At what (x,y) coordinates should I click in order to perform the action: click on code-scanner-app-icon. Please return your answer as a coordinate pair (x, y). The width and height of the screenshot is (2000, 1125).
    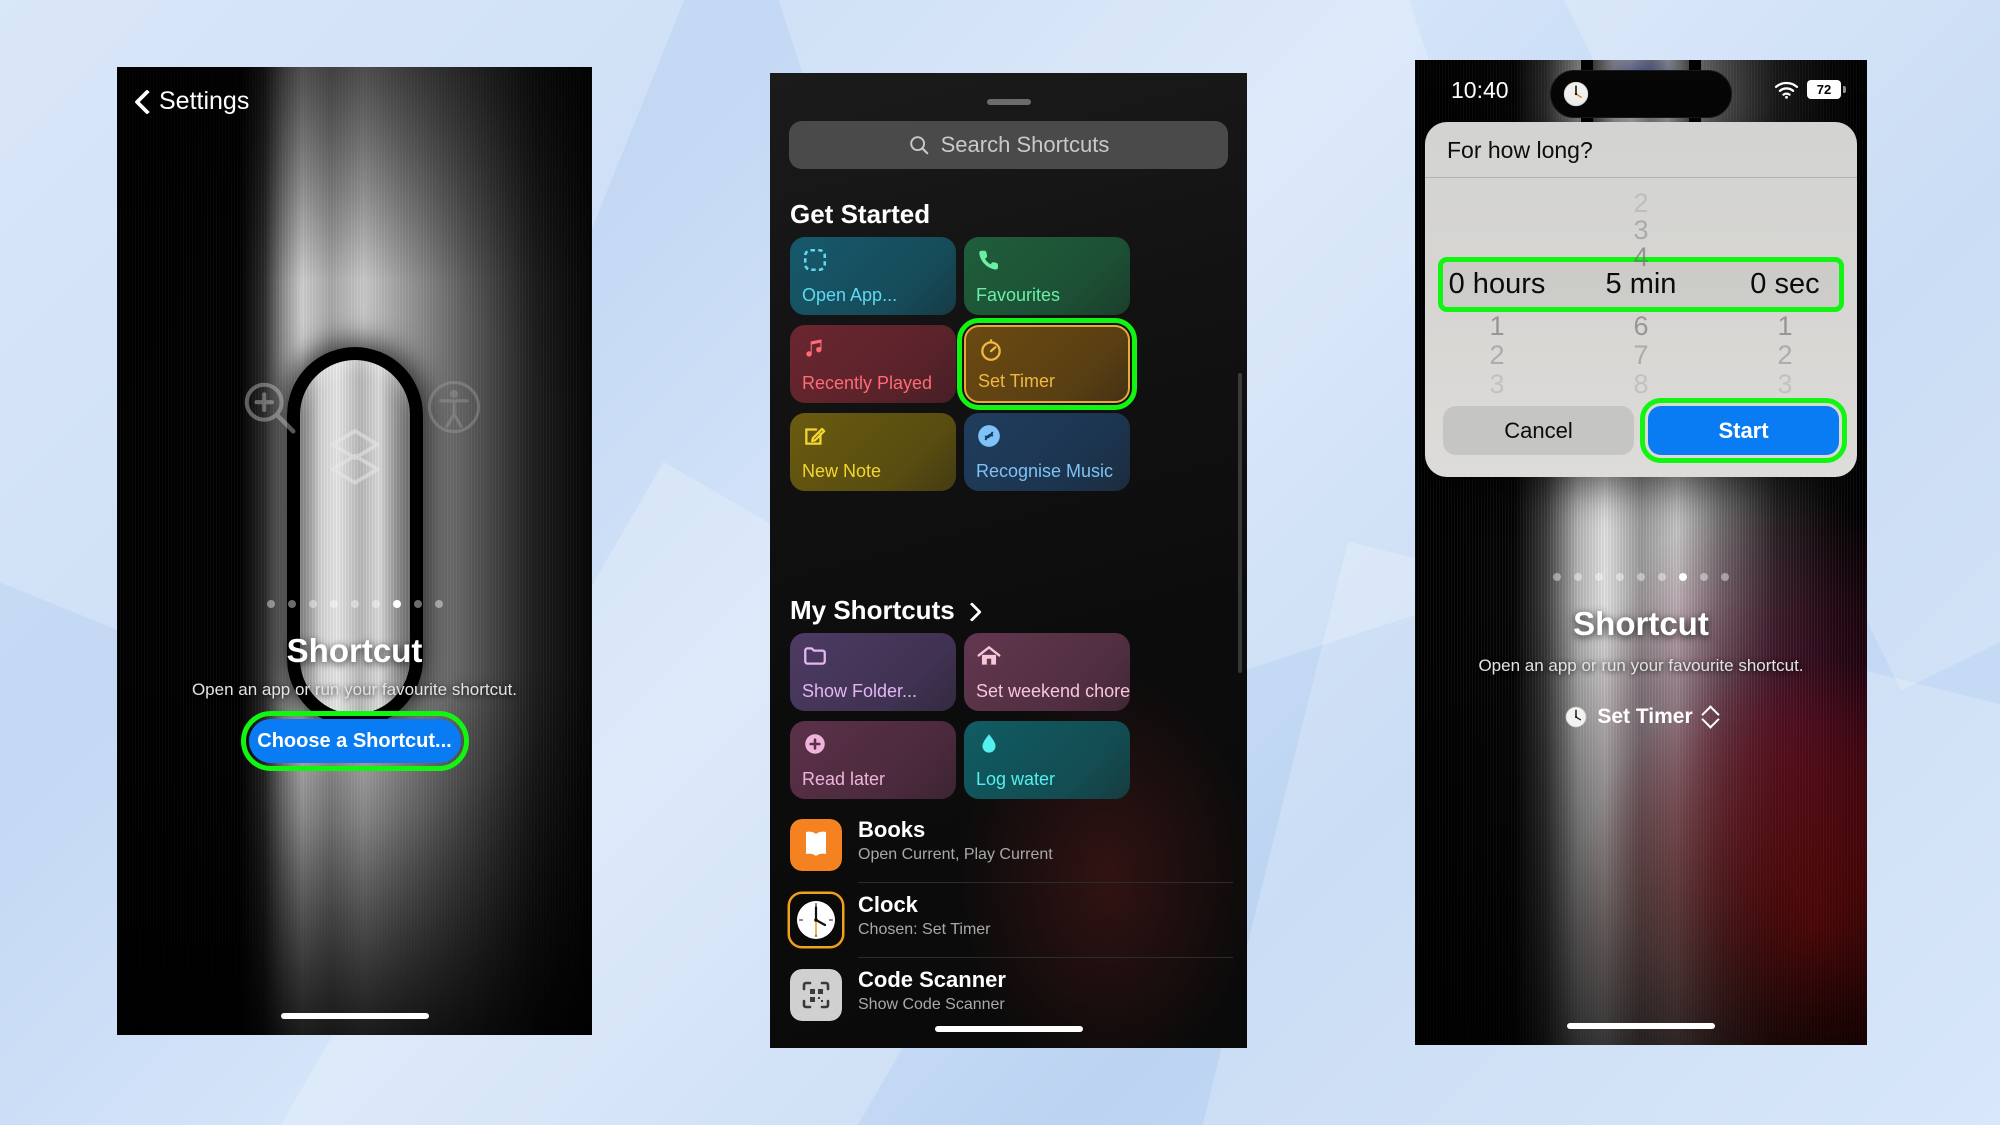
    Looking at the image, I should click on (816, 995).